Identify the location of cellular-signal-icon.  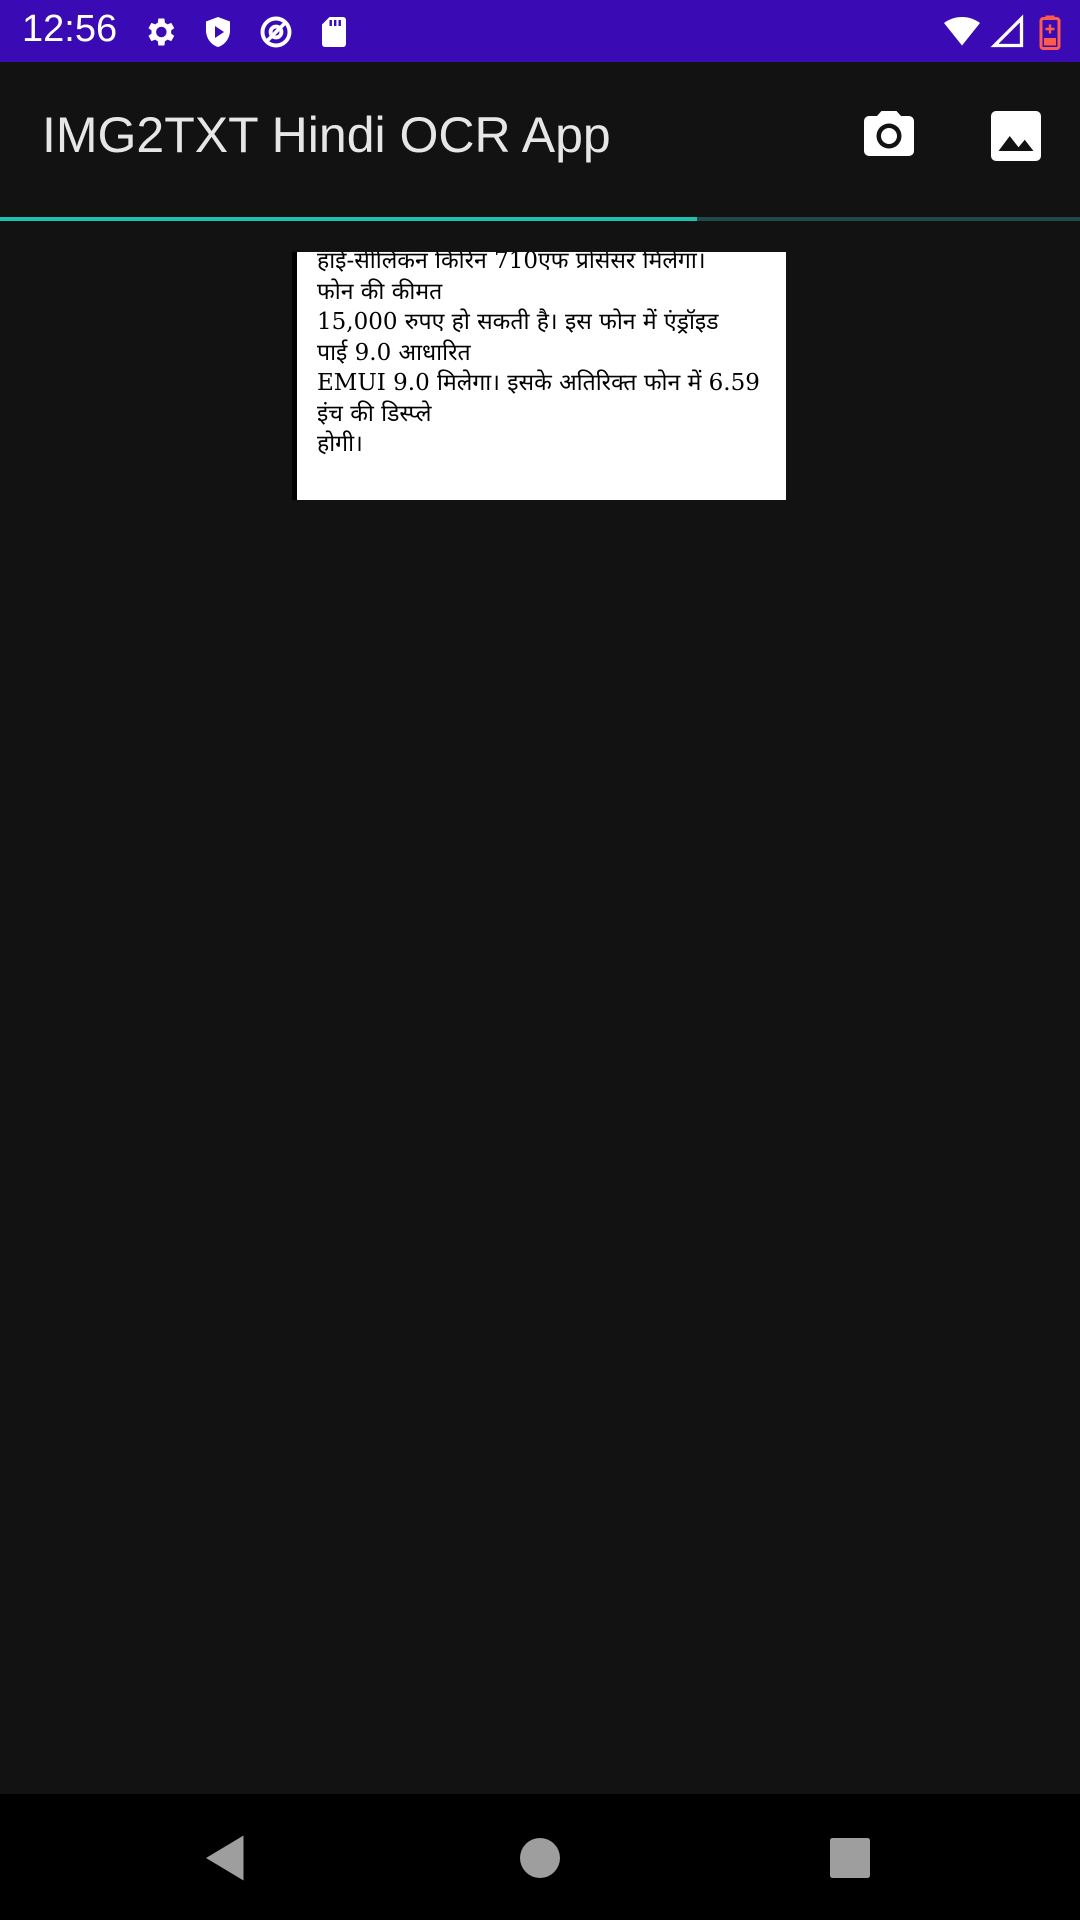
(1007, 31).